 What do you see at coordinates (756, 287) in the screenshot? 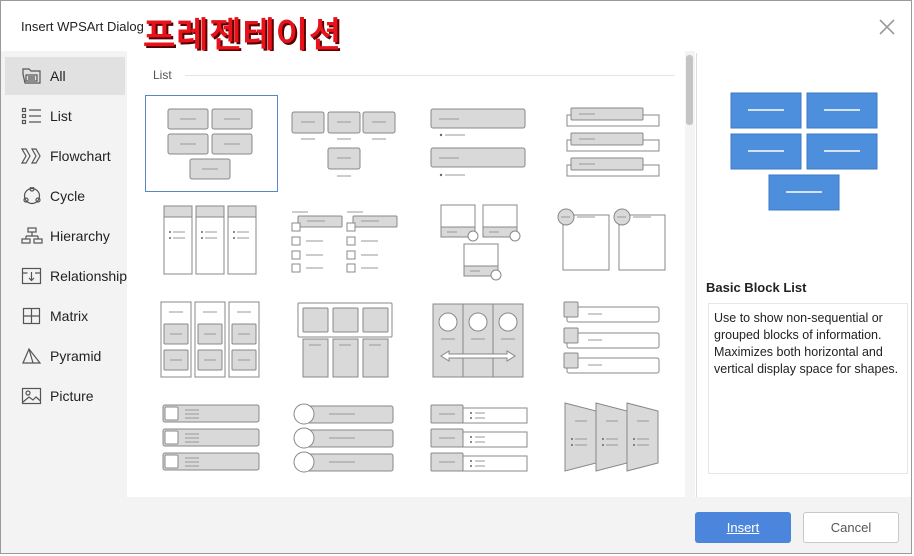
I see `preview-title: Basic Block List` at bounding box center [756, 287].